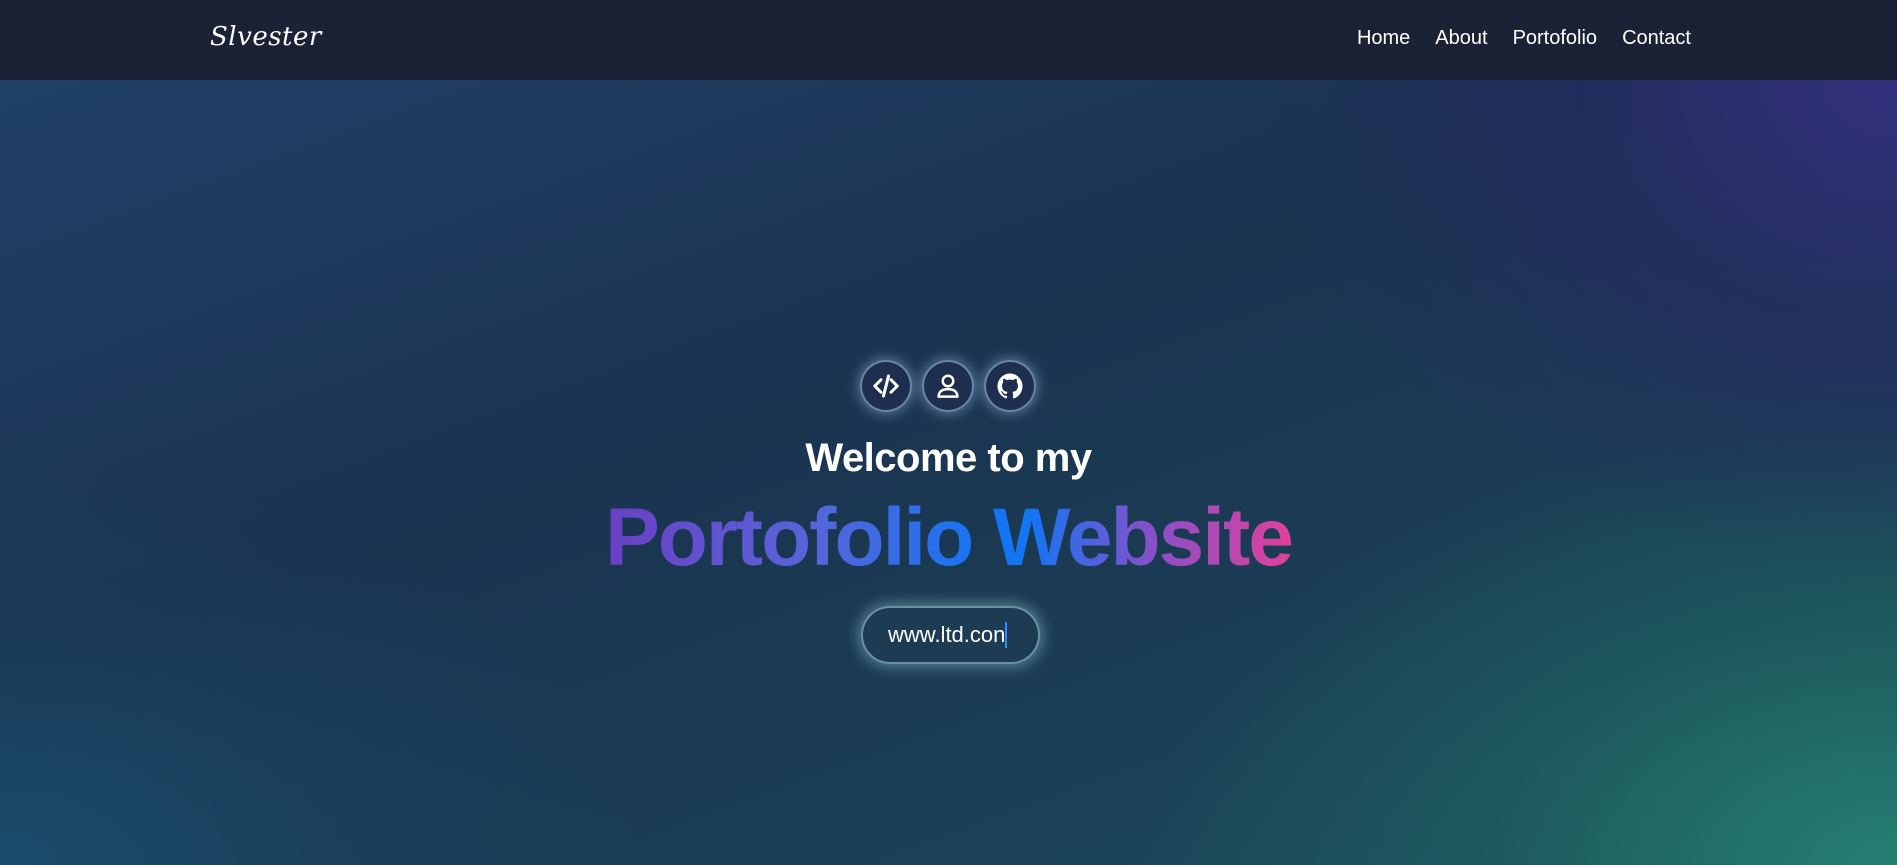 This screenshot has height=865, width=1897. I want to click on url-pill: www.ltd.con, so click(950, 635).